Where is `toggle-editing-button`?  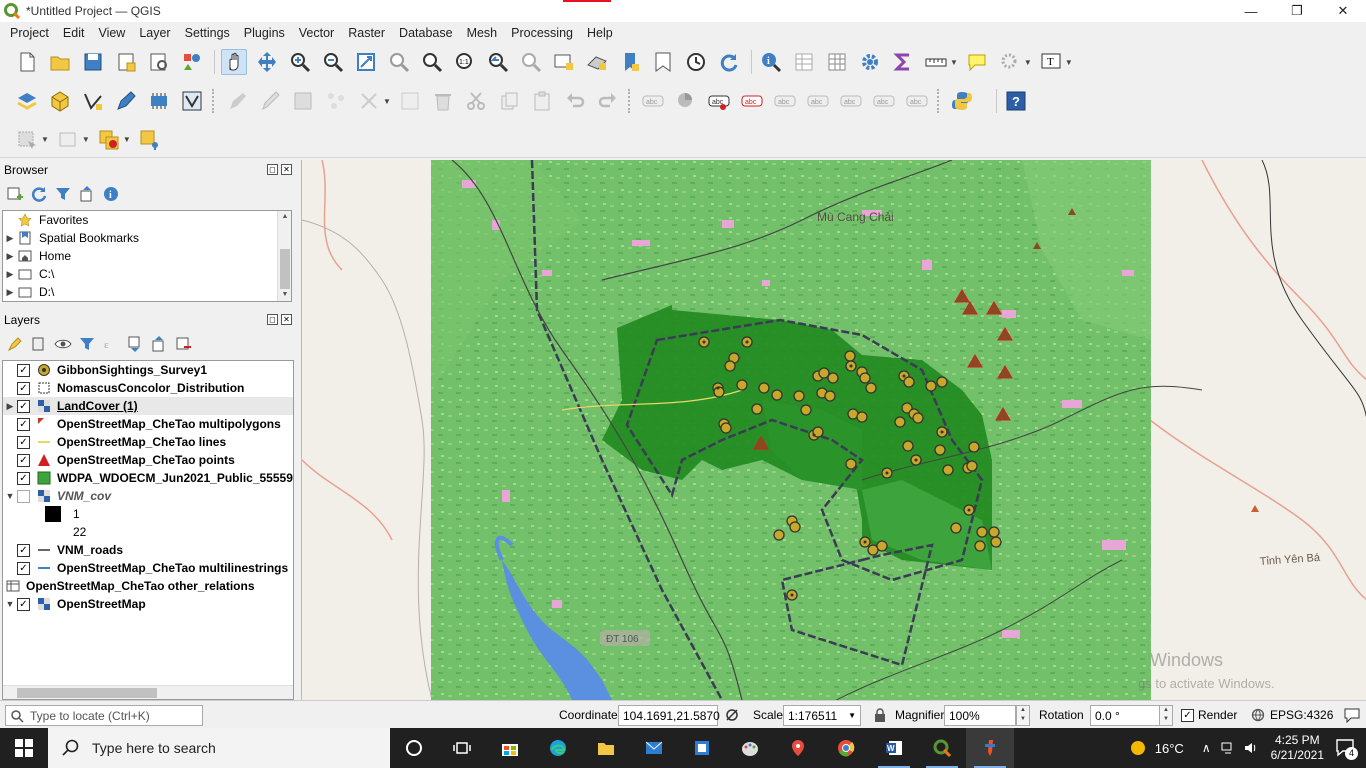 toggle-editing-button is located at coordinates (270, 101).